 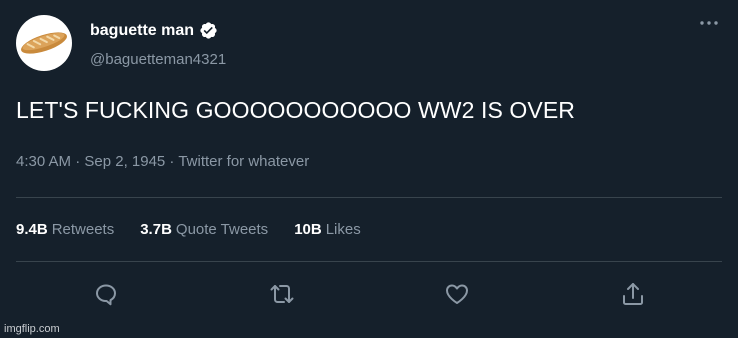 I want to click on retweet-button, so click(x=282, y=294).